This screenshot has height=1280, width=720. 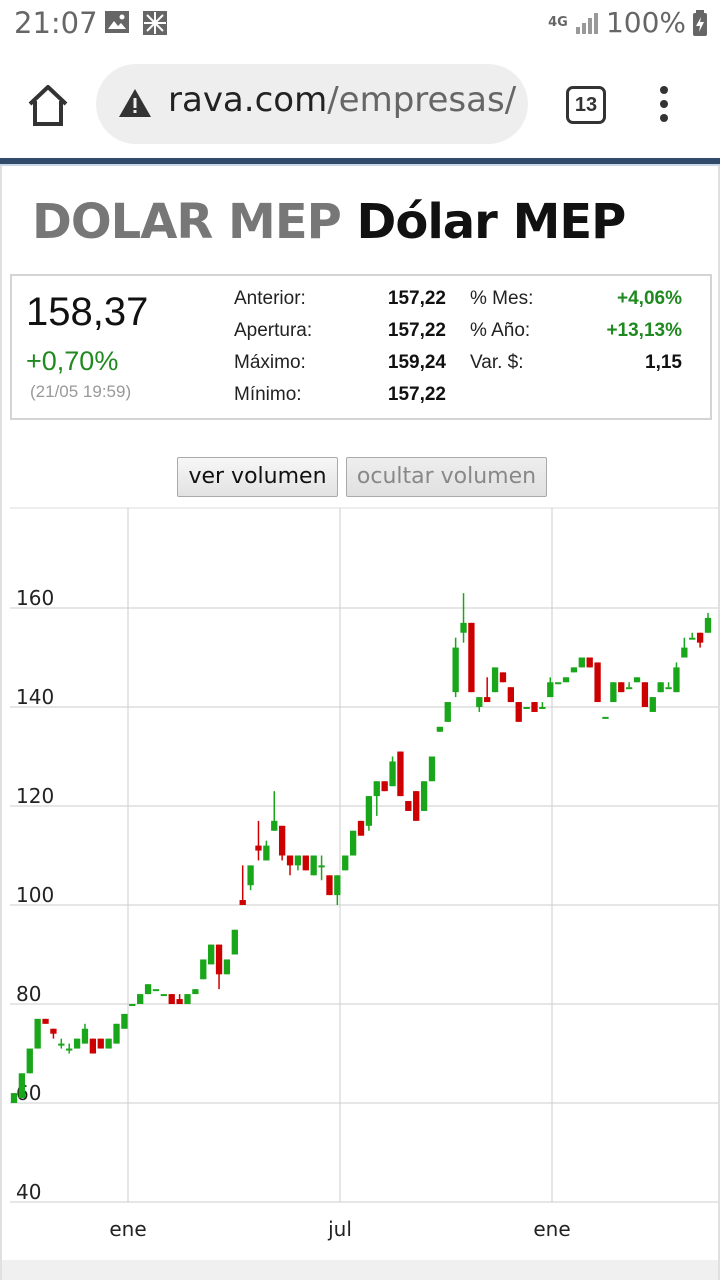 I want to click on y-tick-label: 160, so click(x=35, y=598).